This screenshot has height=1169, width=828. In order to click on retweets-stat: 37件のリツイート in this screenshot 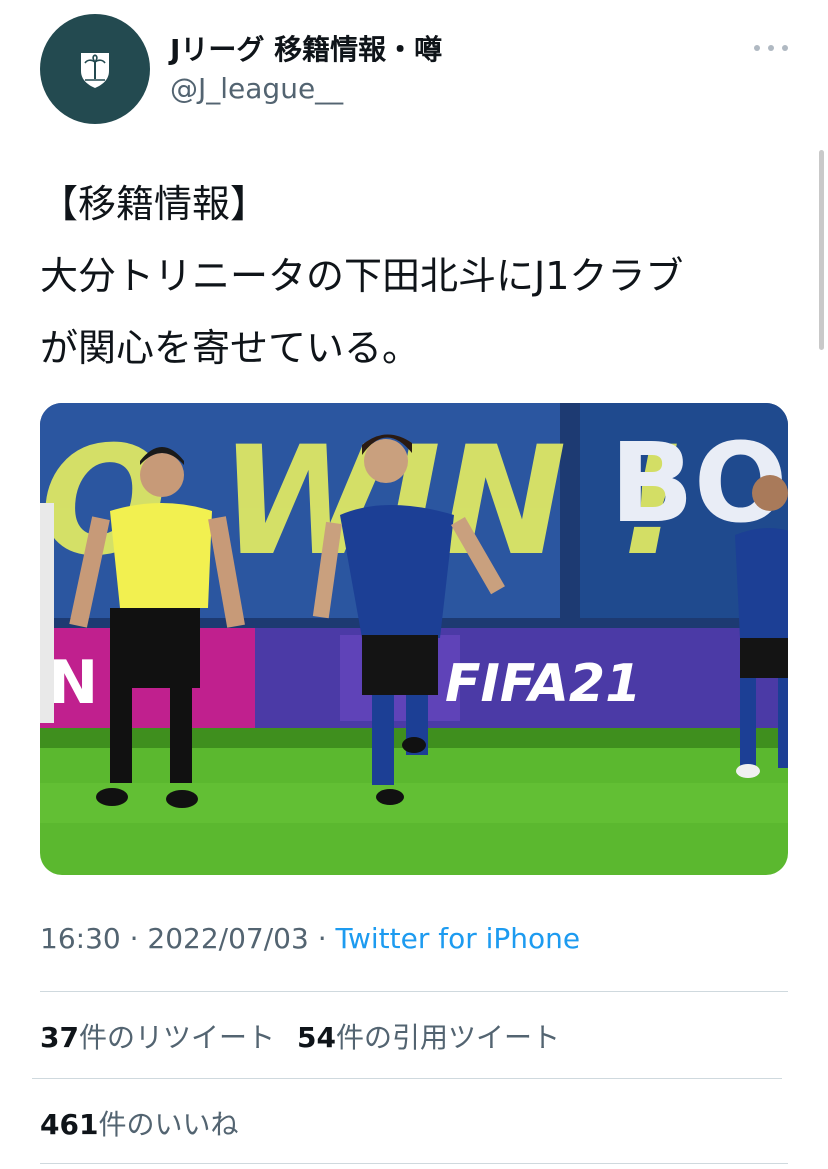, I will do `click(157, 1037)`.